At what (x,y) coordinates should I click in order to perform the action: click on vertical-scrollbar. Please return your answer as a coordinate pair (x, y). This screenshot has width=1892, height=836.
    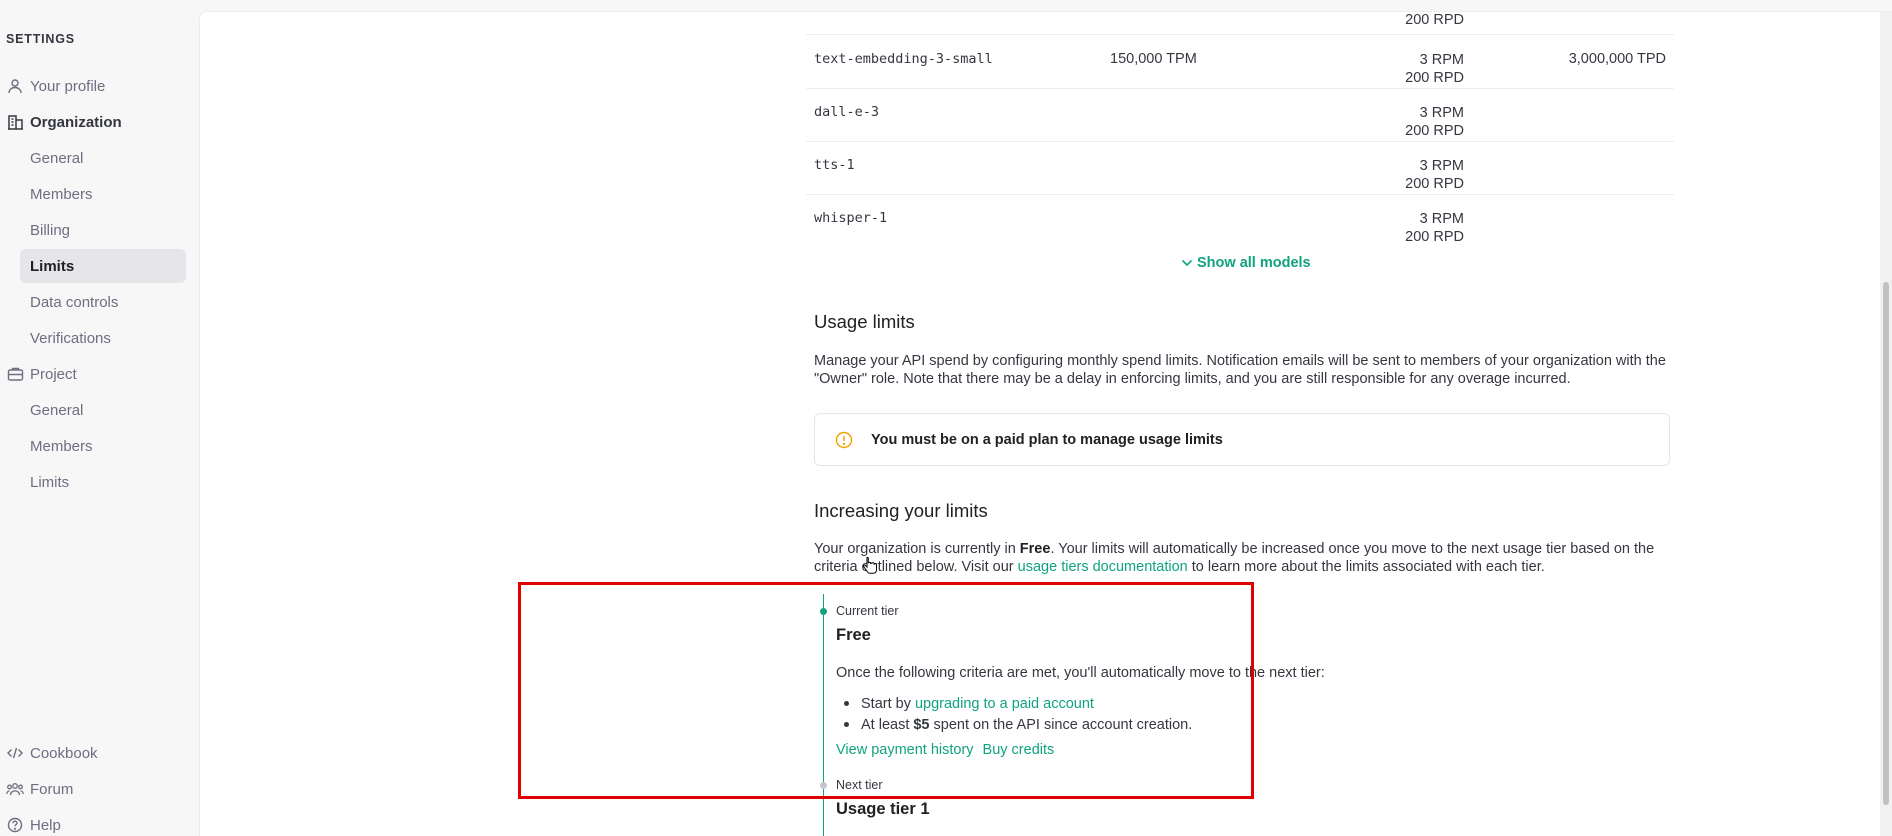
    Looking at the image, I should click on (1886, 424).